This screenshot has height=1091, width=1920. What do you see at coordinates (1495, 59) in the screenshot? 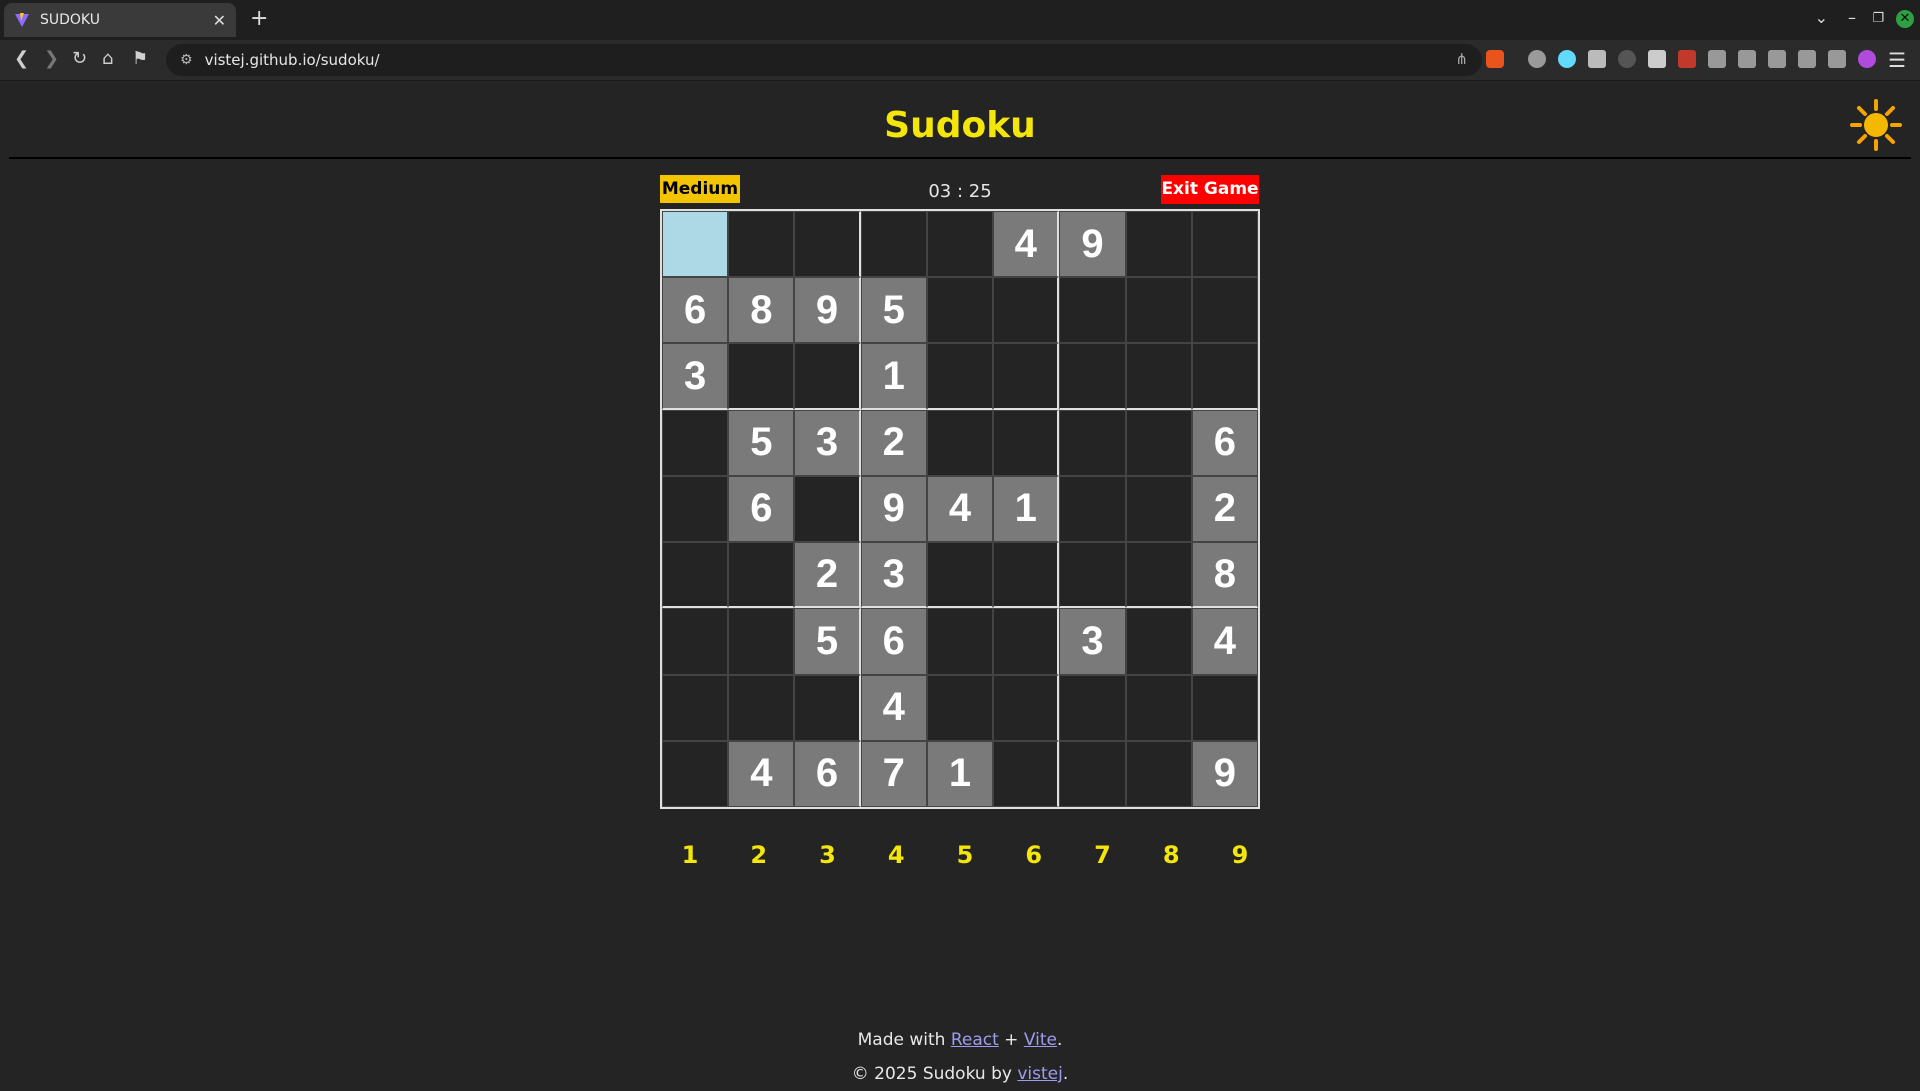
I see `brave-shields-icon` at bounding box center [1495, 59].